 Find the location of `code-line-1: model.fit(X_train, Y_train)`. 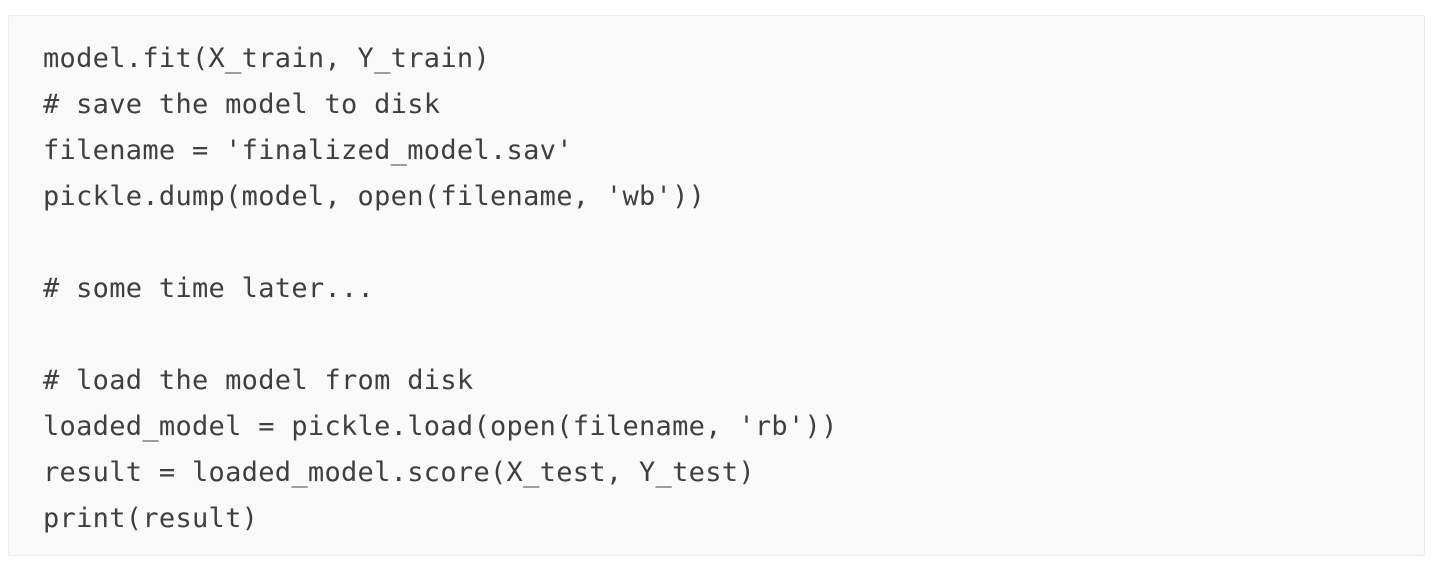

code-line-1: model.fit(X_train, Y_train) is located at coordinates (266, 58).